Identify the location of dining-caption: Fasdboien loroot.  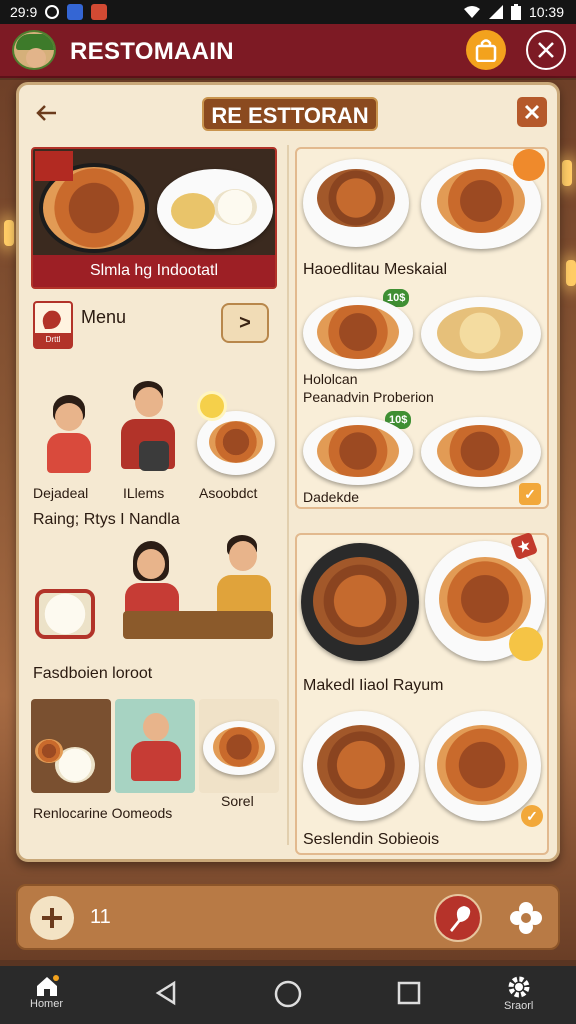
(93, 673).